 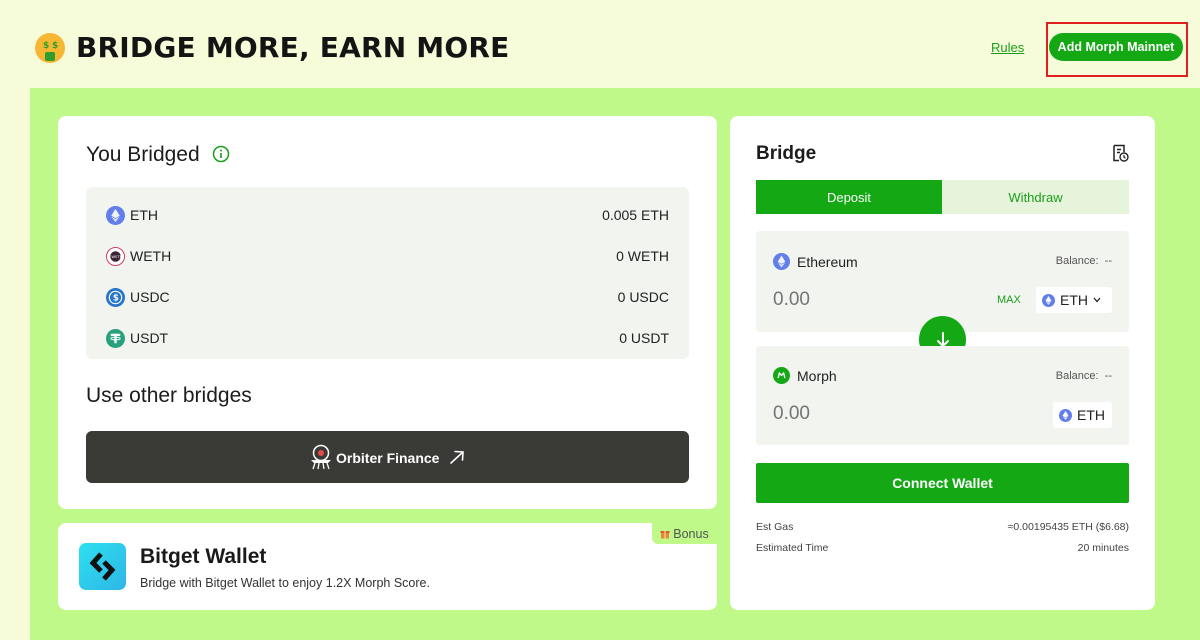 What do you see at coordinates (143, 154) in the screenshot?
I see `you-bridged-title: You Bridged` at bounding box center [143, 154].